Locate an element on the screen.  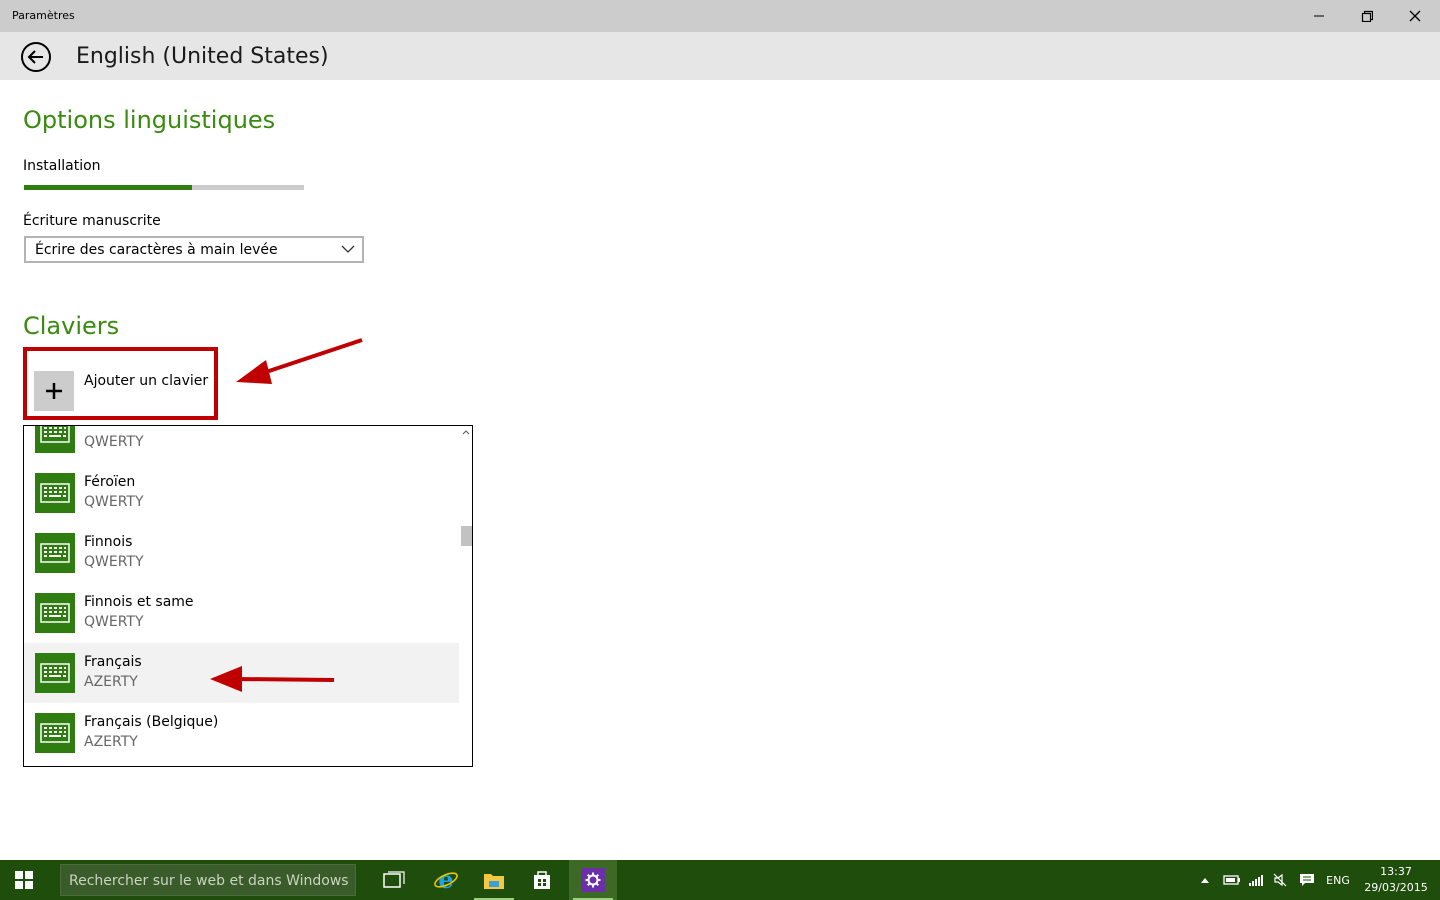
close-button is located at coordinates (1415, 16).